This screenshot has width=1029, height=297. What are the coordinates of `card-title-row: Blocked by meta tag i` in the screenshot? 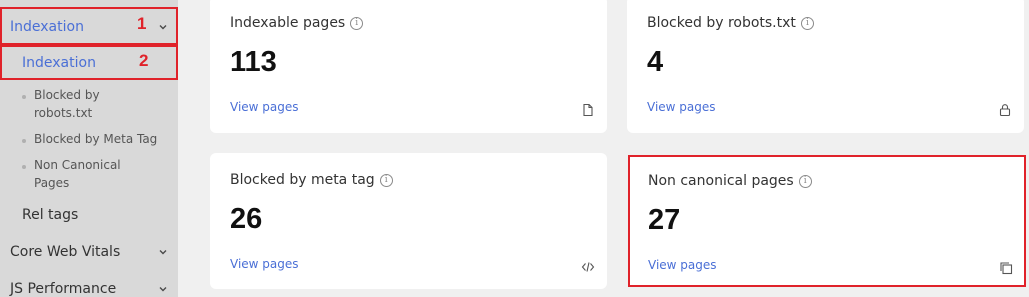 It's located at (311, 180).